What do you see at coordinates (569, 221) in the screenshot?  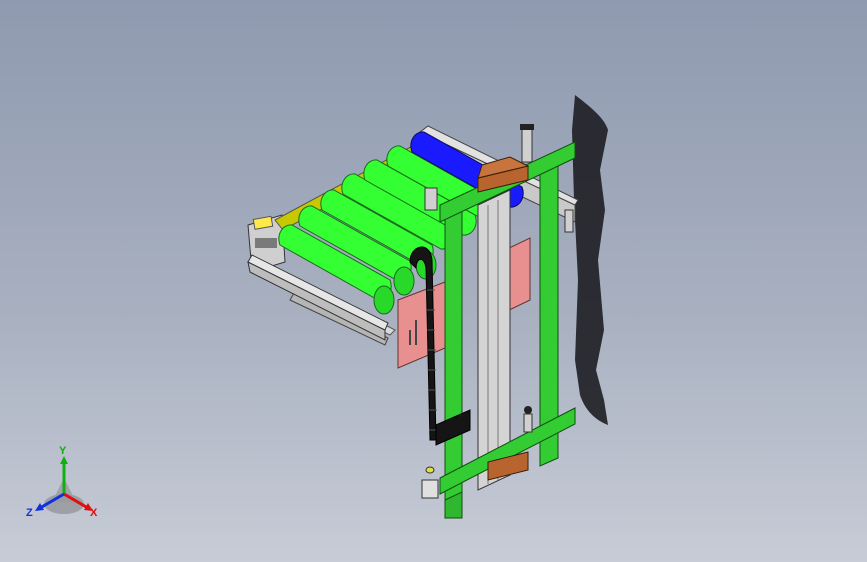 I see `right-post-mount` at bounding box center [569, 221].